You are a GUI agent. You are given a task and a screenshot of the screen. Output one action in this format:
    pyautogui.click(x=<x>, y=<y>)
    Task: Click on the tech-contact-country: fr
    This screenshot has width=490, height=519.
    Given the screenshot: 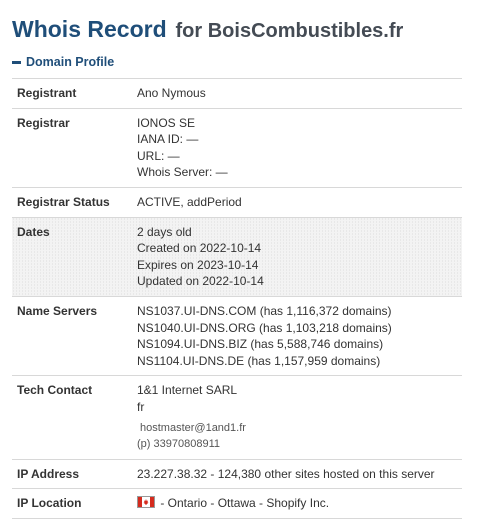 What is the action you would take?
    pyautogui.click(x=141, y=406)
    